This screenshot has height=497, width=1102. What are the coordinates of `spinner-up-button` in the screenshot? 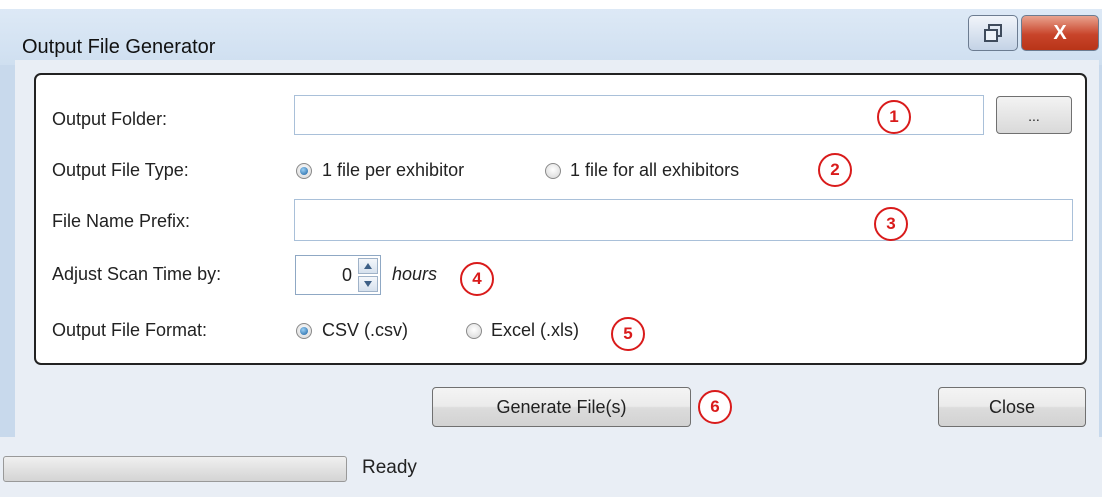 It's located at (368, 266).